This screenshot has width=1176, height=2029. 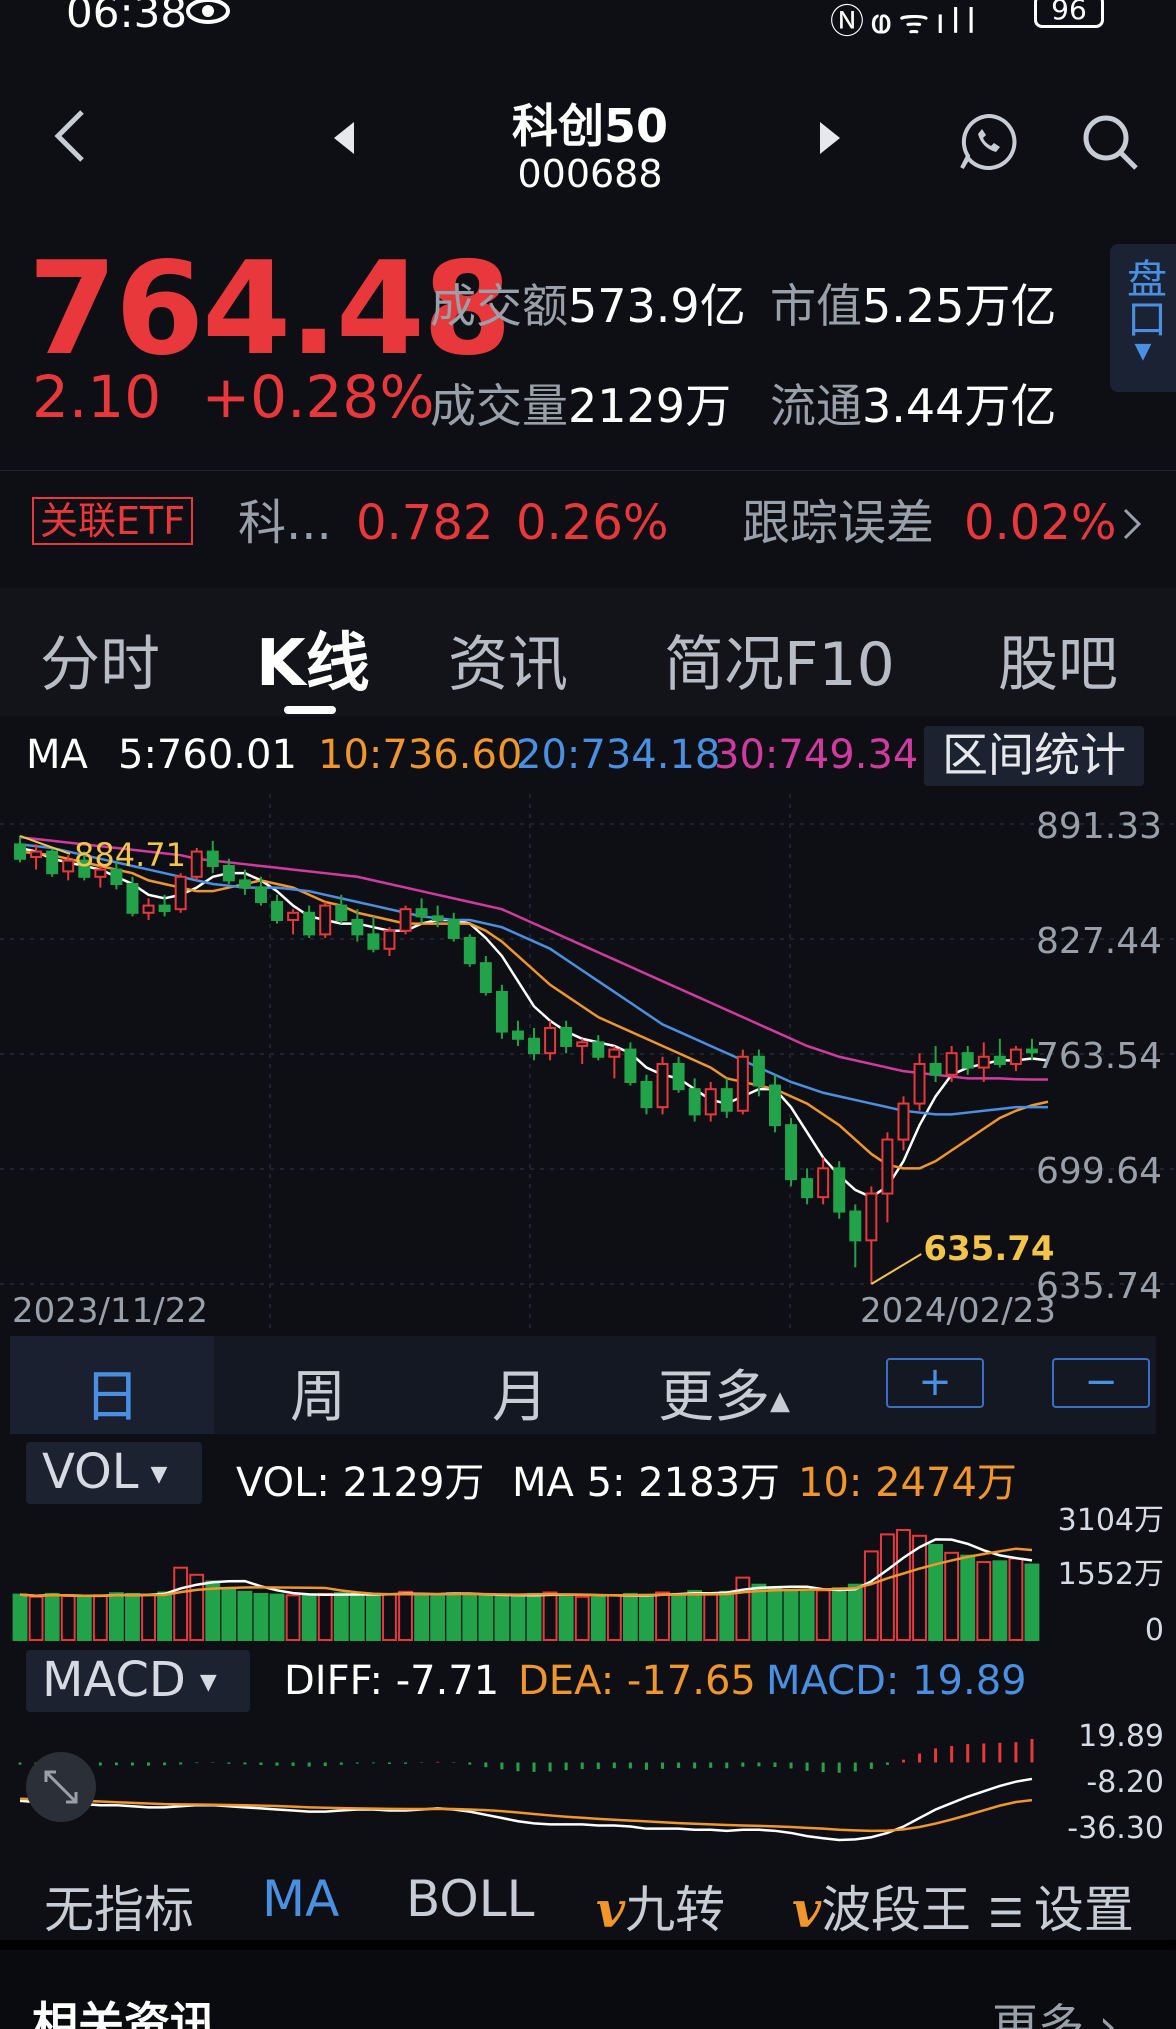 What do you see at coordinates (1154, 1629) in the screenshot?
I see `volume-y-label: 0` at bounding box center [1154, 1629].